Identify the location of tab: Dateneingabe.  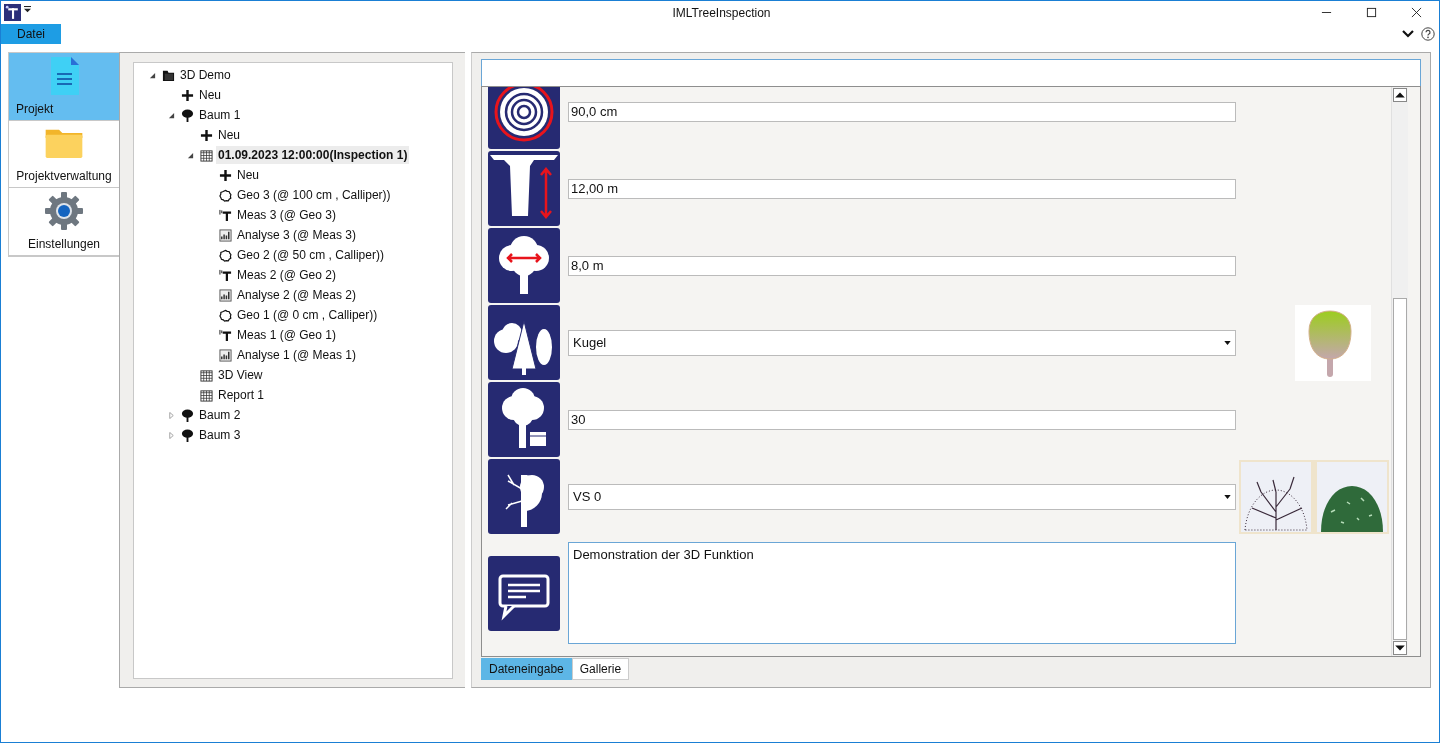
(526, 669).